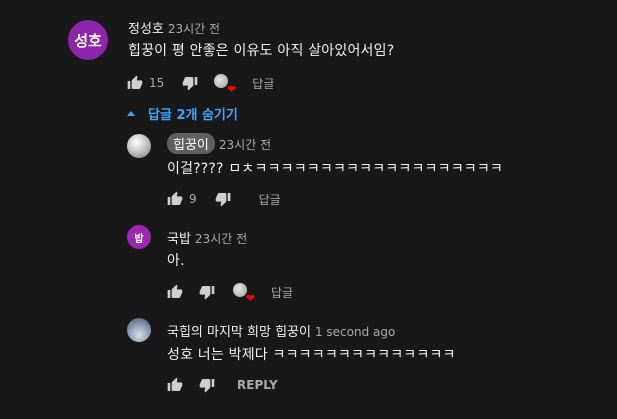 Image resolution: width=617 pixels, height=419 pixels. I want to click on creator-author-badge: 힙꿍이, so click(191, 143).